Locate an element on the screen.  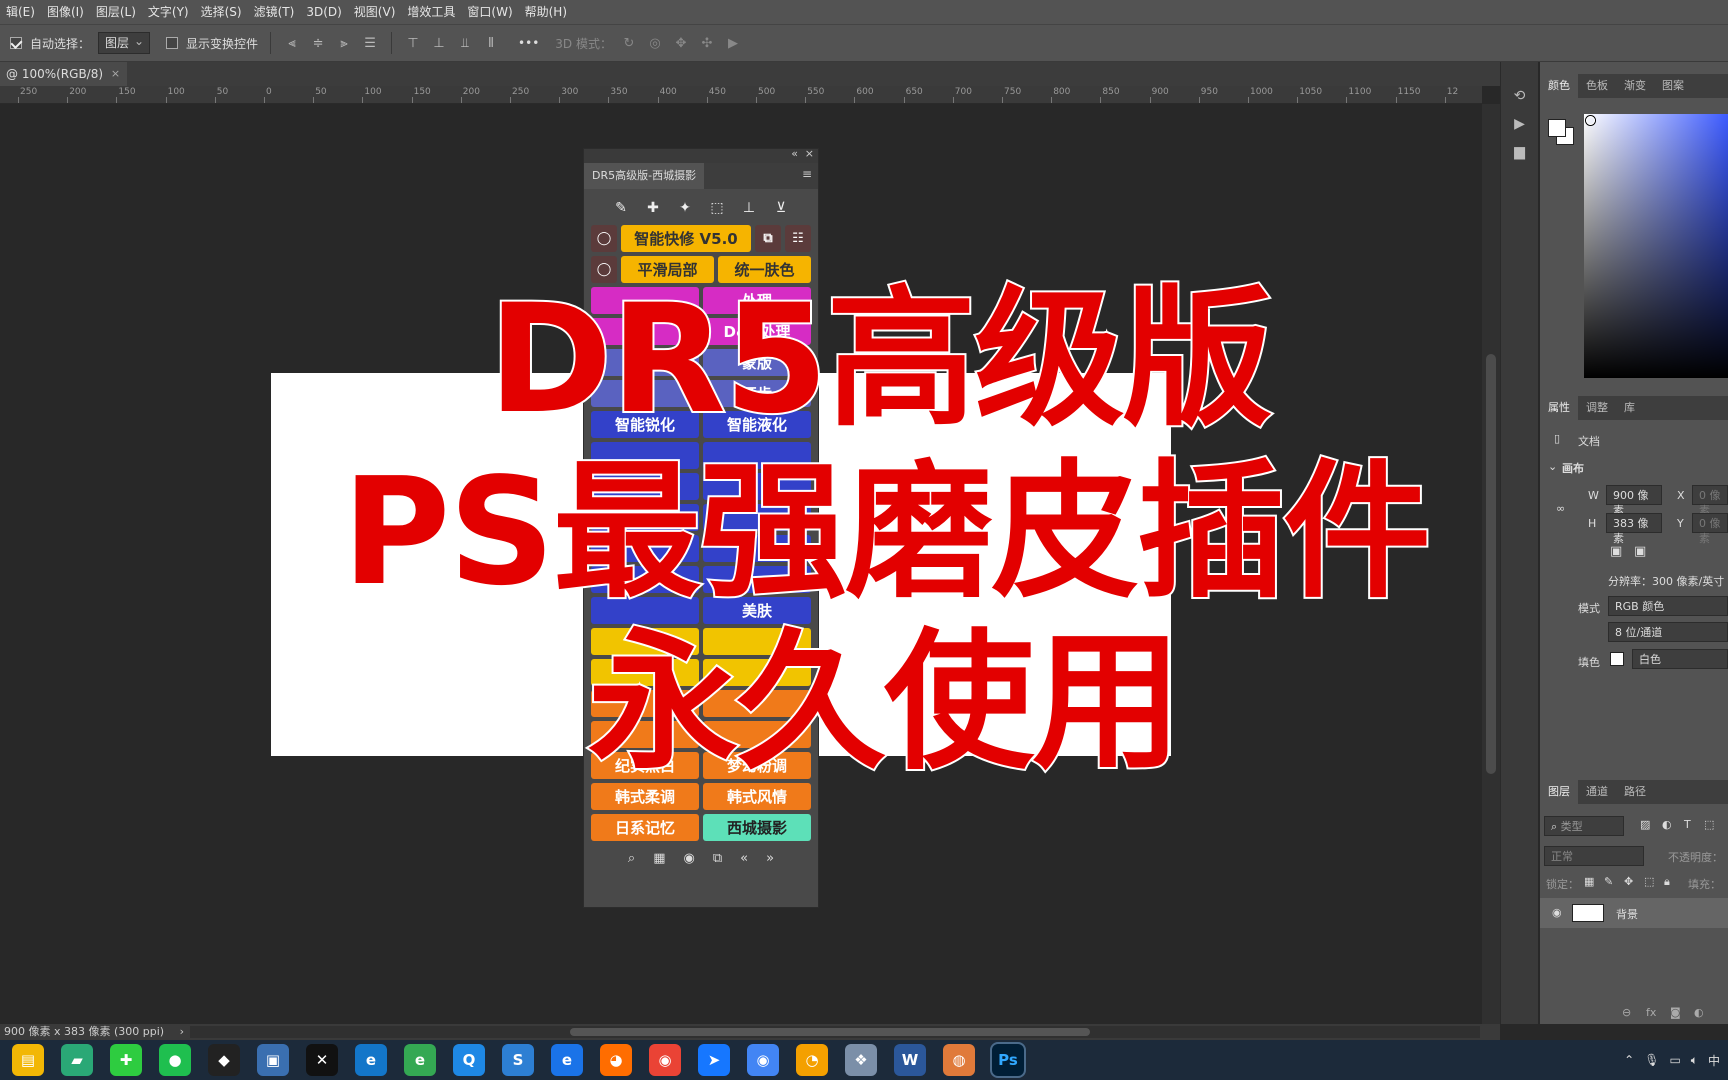
blend-mode-dropdown: 正常 is located at coordinates (1594, 856).